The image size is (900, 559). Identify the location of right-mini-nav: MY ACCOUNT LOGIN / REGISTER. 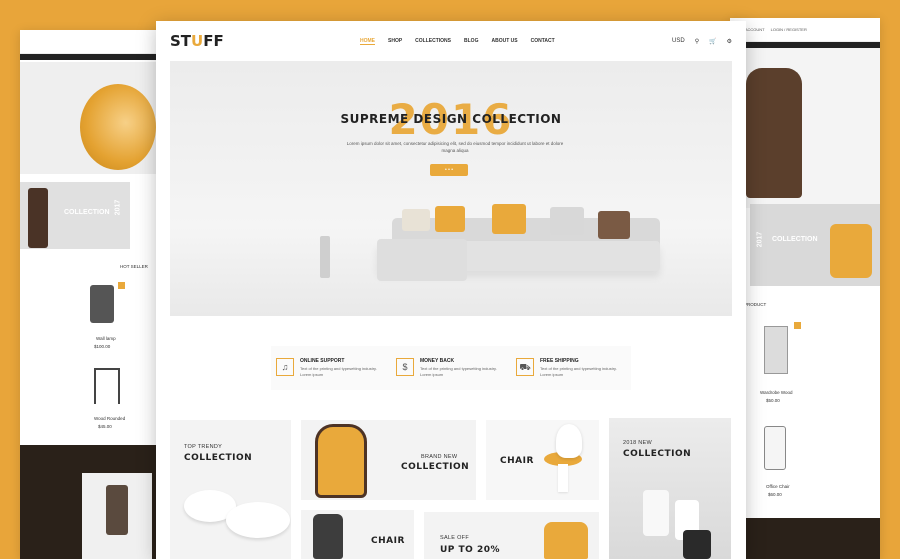
(805, 30).